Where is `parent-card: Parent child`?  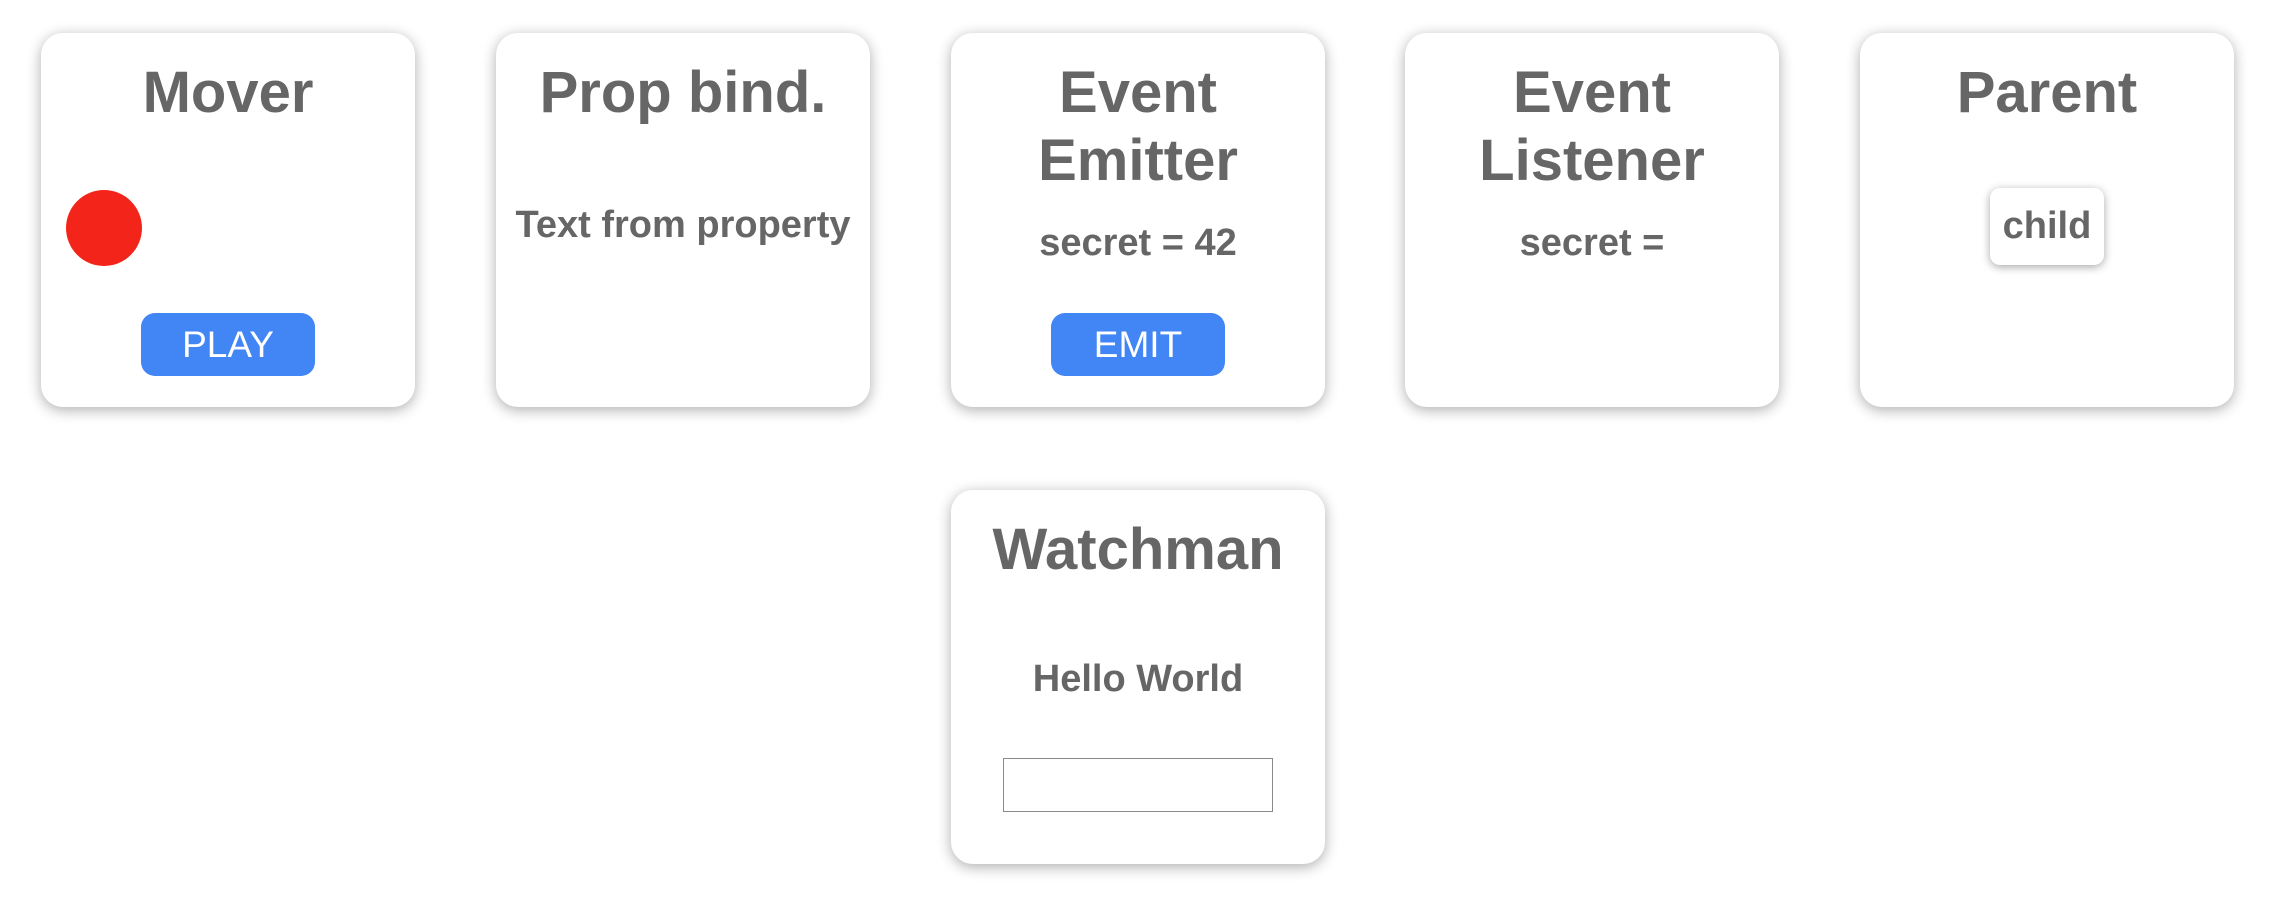
parent-card: Parent child is located at coordinates (2047, 220).